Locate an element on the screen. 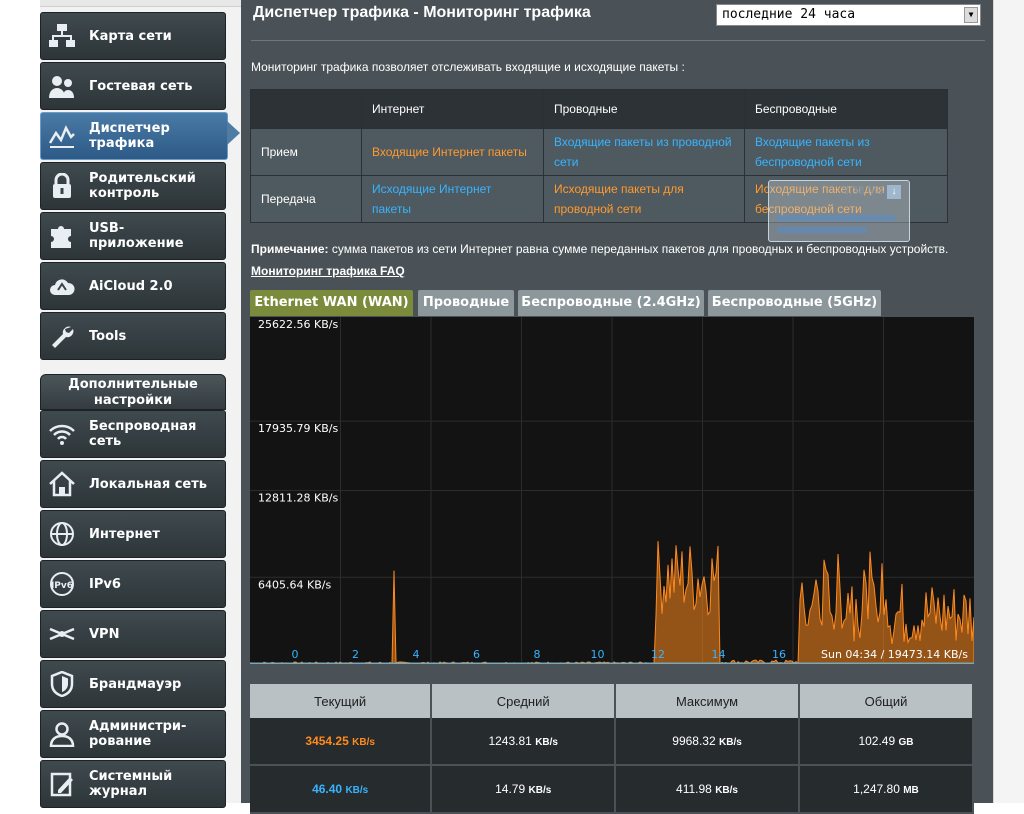  download-arrow-icon: ↓ is located at coordinates (894, 192).